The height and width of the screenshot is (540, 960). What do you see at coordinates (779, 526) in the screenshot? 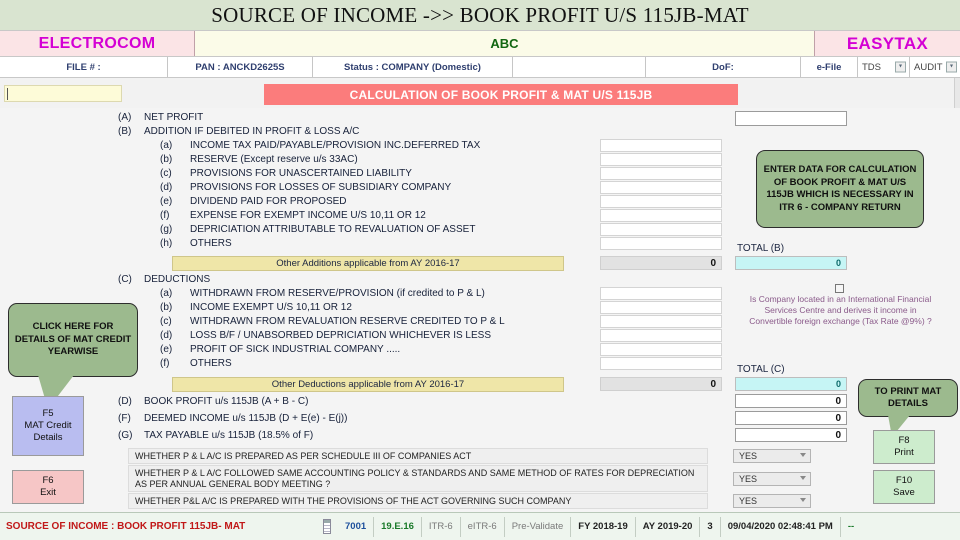
I see `status-datetime: 09/04/2020 02:48:41 PM` at bounding box center [779, 526].